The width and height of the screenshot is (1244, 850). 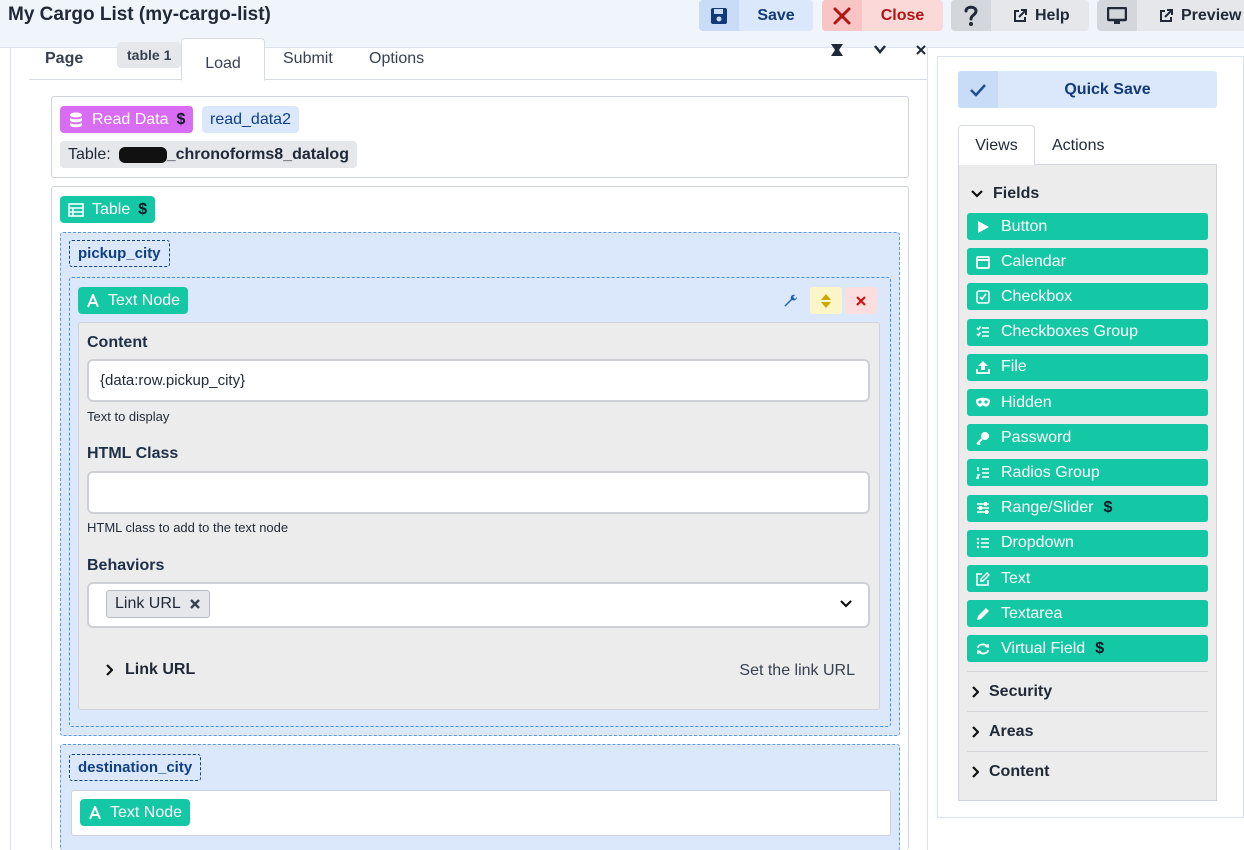 I want to click on field-item-checkboxes-group: Checkboxes Group, so click(x=1087, y=332).